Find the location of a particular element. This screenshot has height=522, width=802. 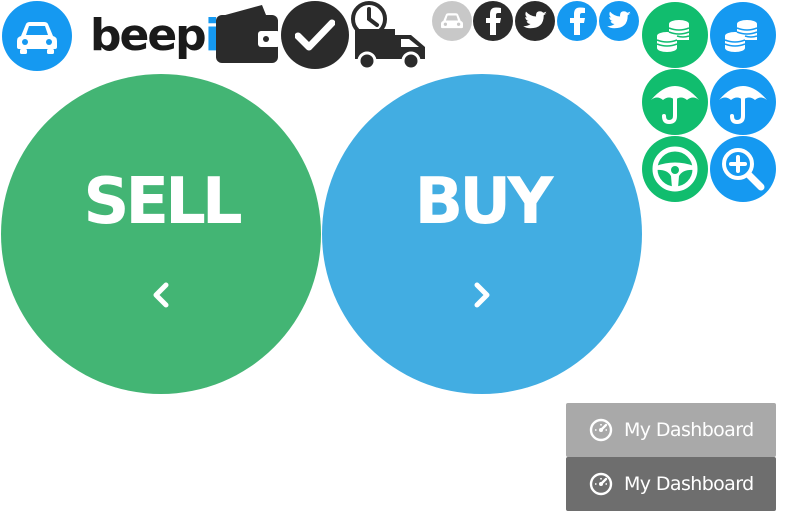

chevron-left-icon is located at coordinates (161, 295).